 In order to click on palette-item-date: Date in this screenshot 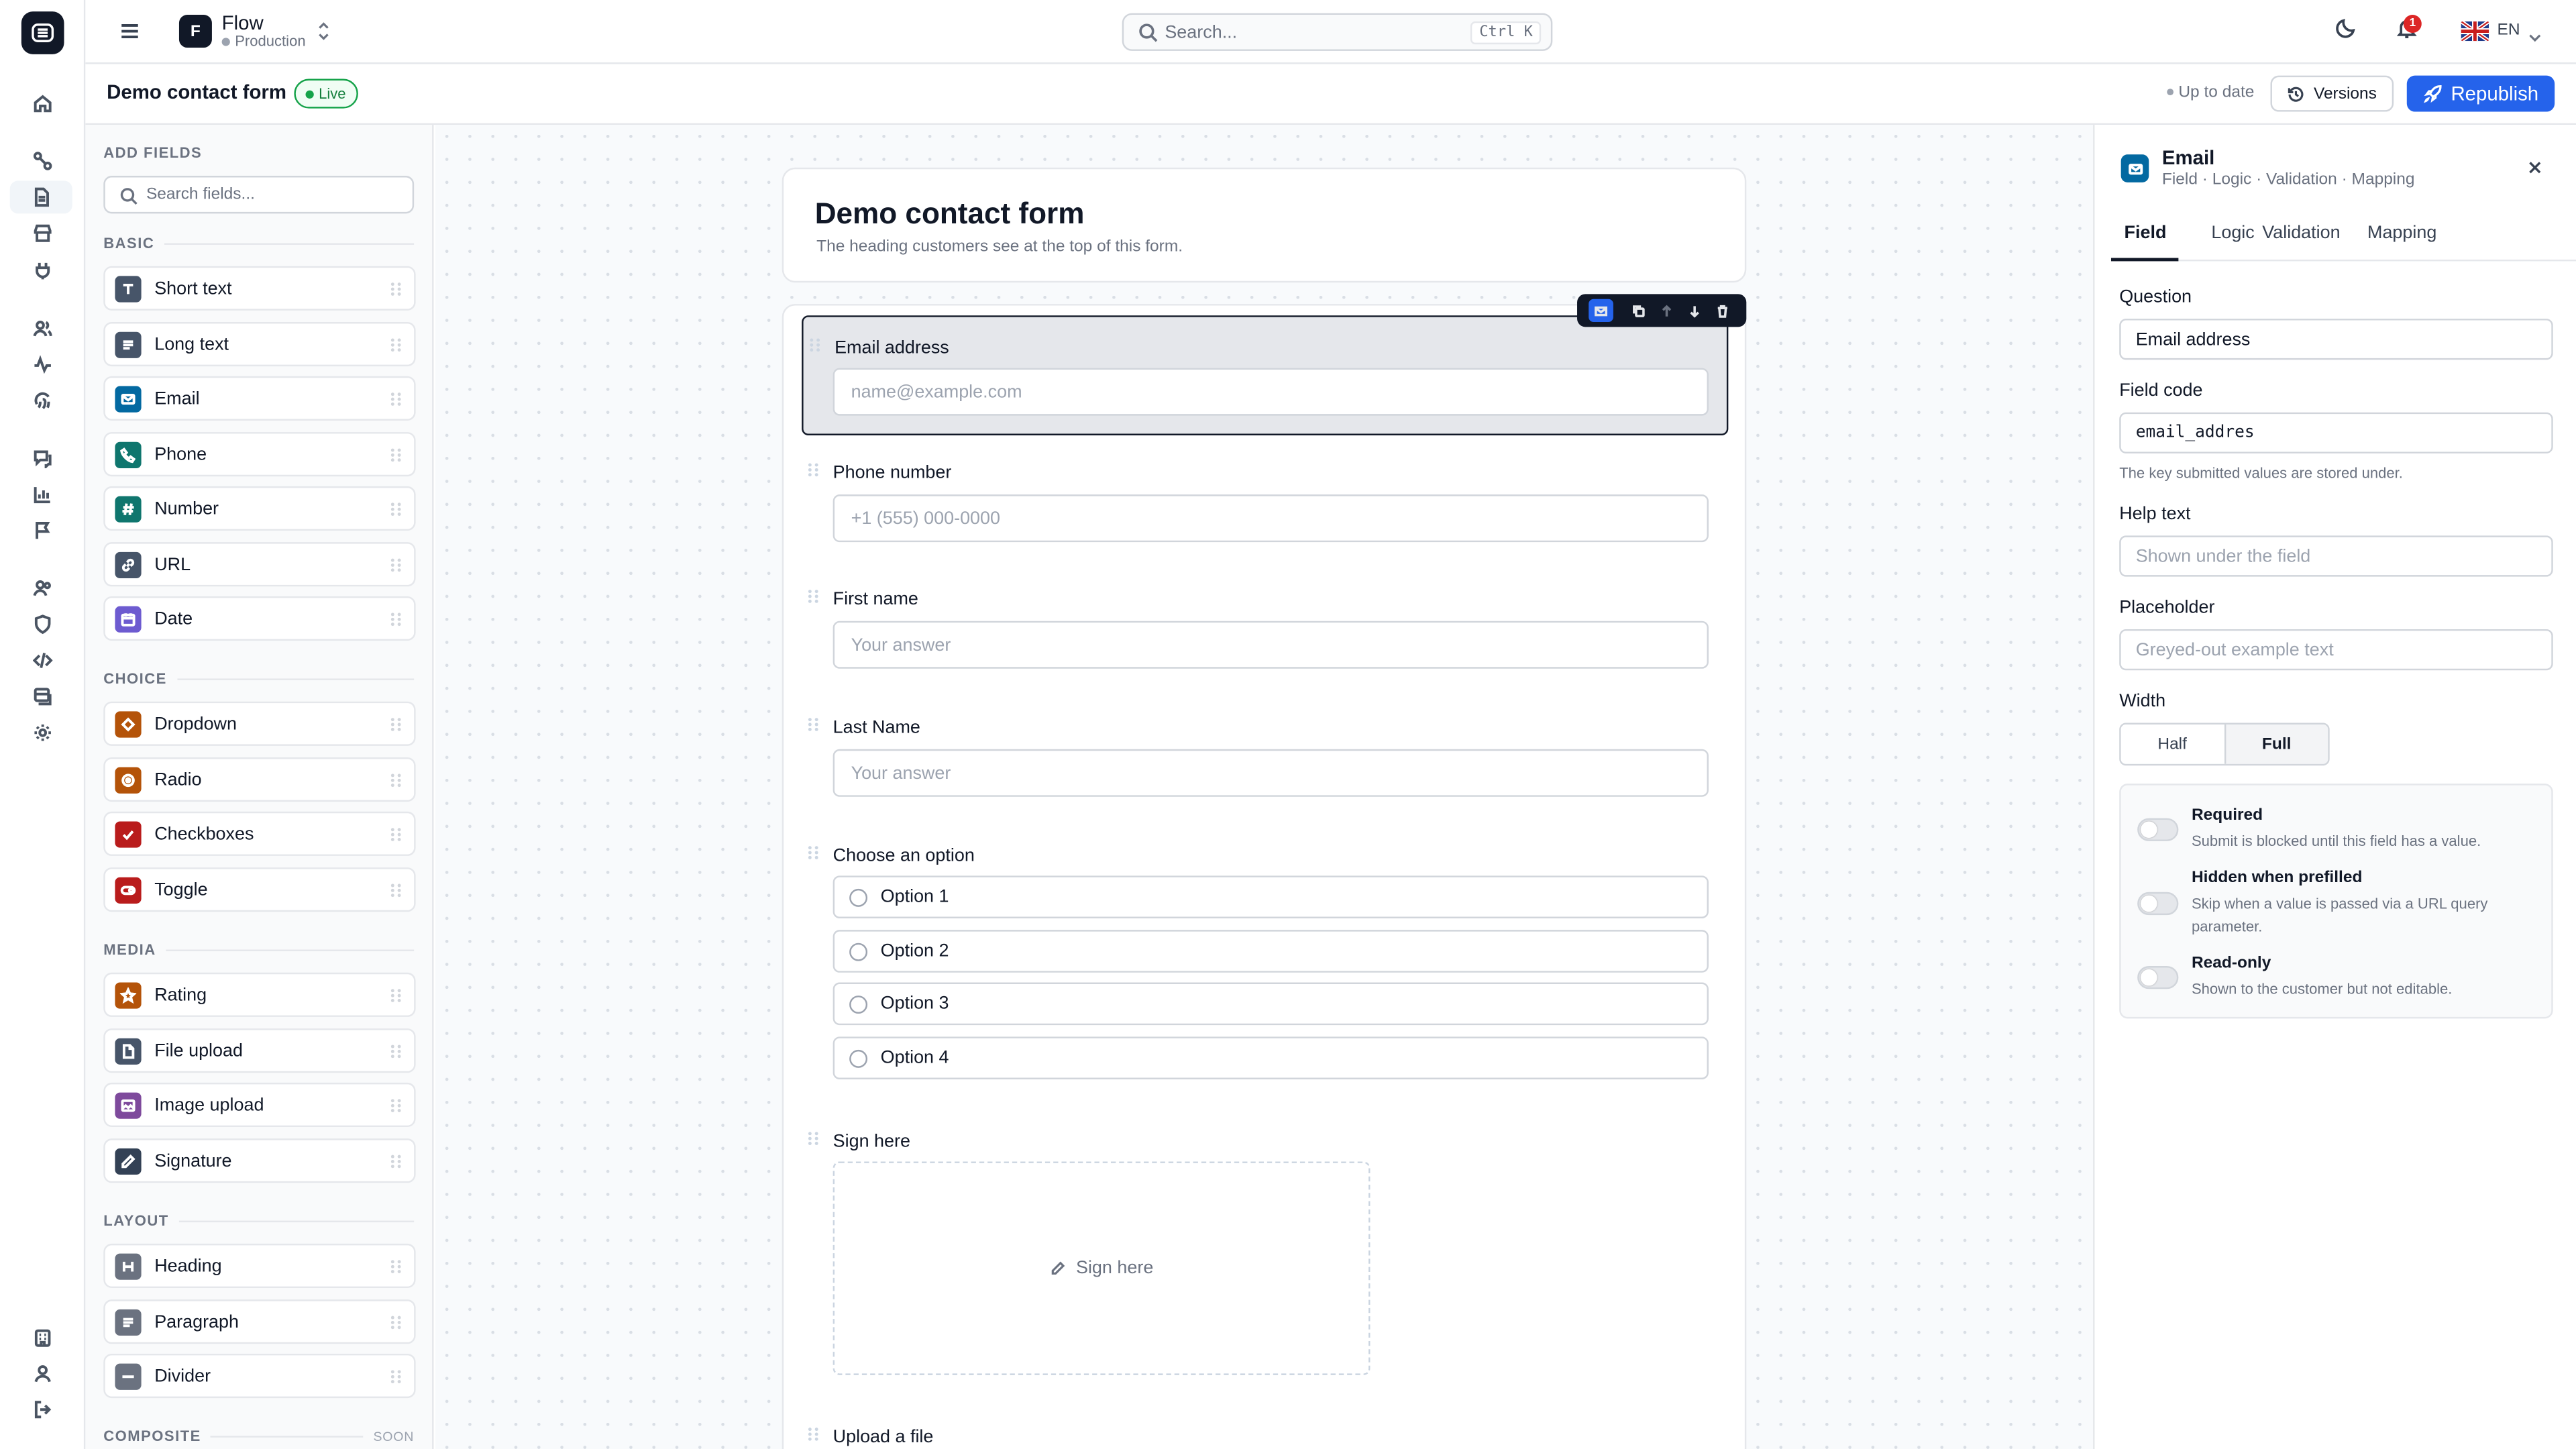, I will do `click(259, 618)`.